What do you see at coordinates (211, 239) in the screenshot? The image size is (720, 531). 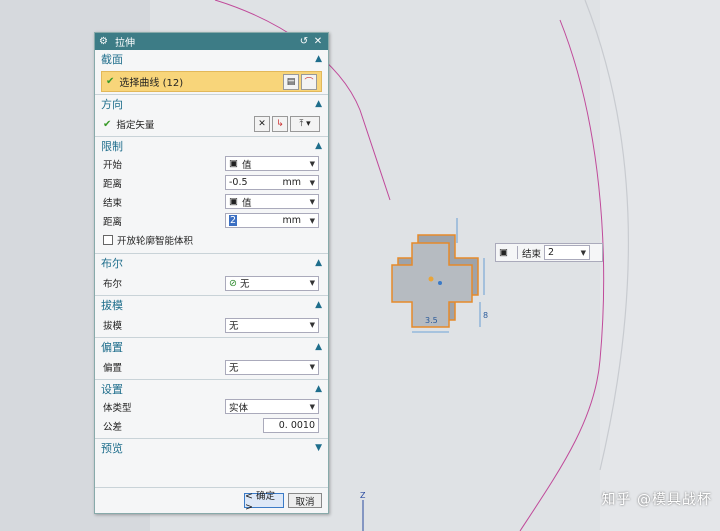 I see `open-profile-row: 开放轮廓智能体积` at bounding box center [211, 239].